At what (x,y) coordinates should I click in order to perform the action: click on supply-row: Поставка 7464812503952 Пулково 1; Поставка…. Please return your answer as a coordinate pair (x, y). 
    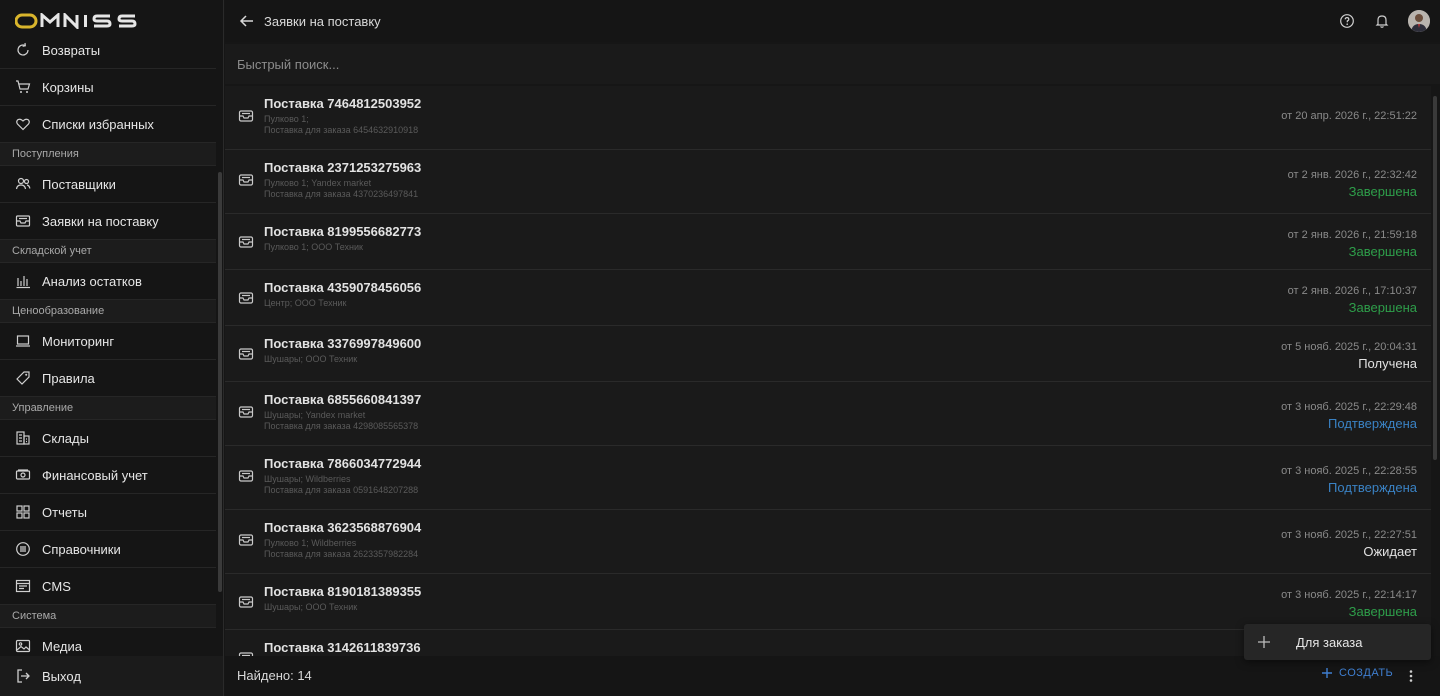
    Looking at the image, I should click on (828, 118).